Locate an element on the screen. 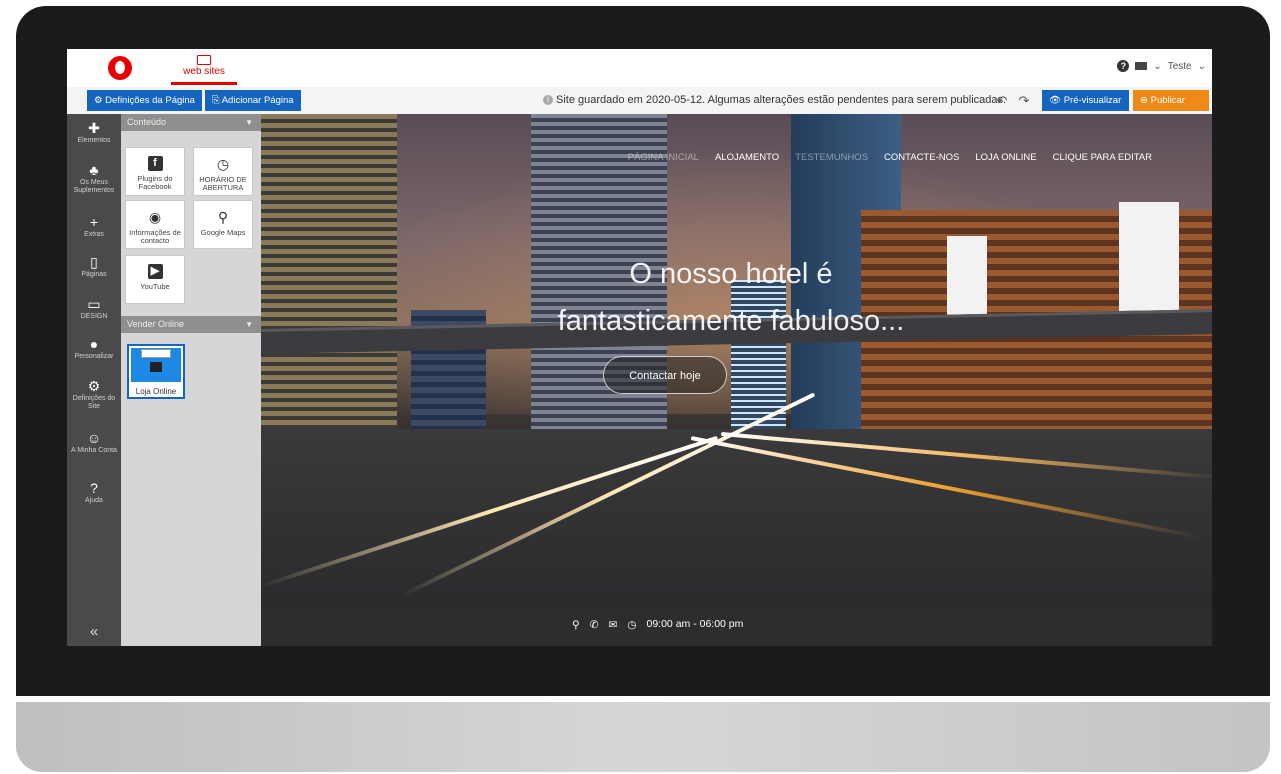 The height and width of the screenshot is (774, 1281). rail-label: Os Meus Suplementos is located at coordinates (94, 186).